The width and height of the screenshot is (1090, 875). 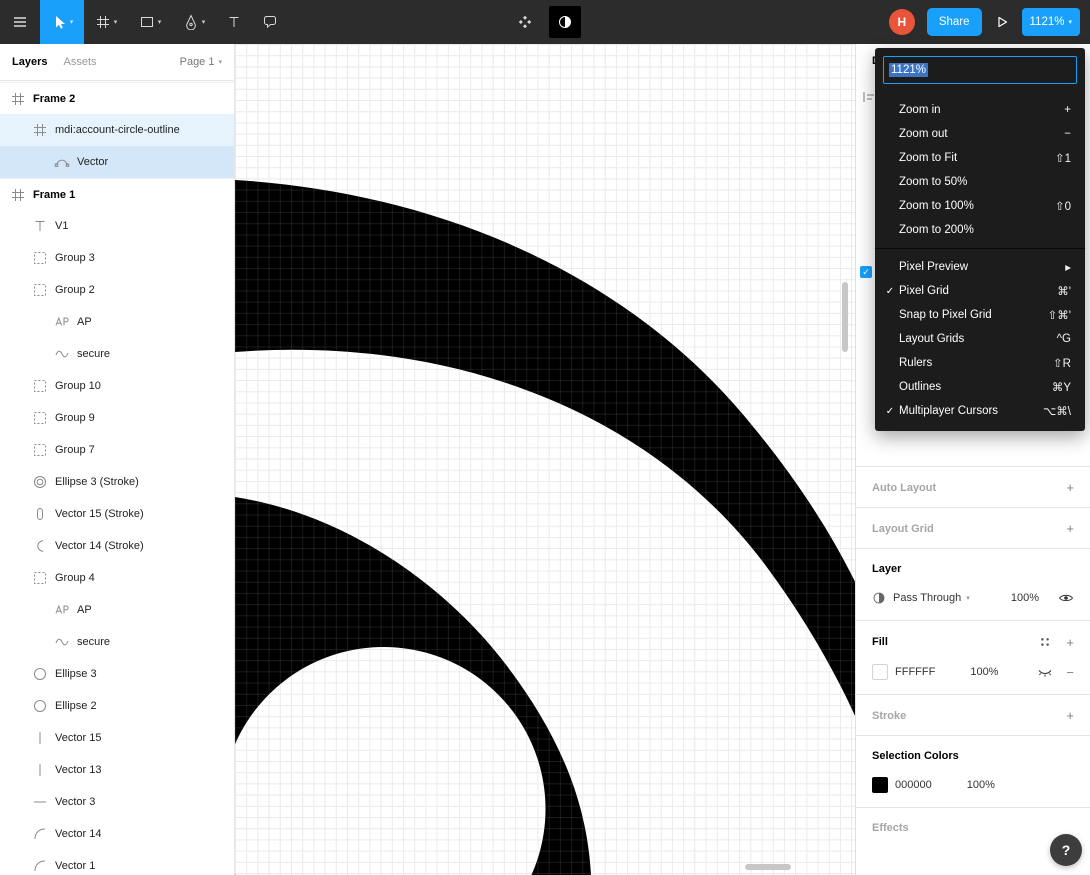 I want to click on text-tool-button, so click(x=234, y=22).